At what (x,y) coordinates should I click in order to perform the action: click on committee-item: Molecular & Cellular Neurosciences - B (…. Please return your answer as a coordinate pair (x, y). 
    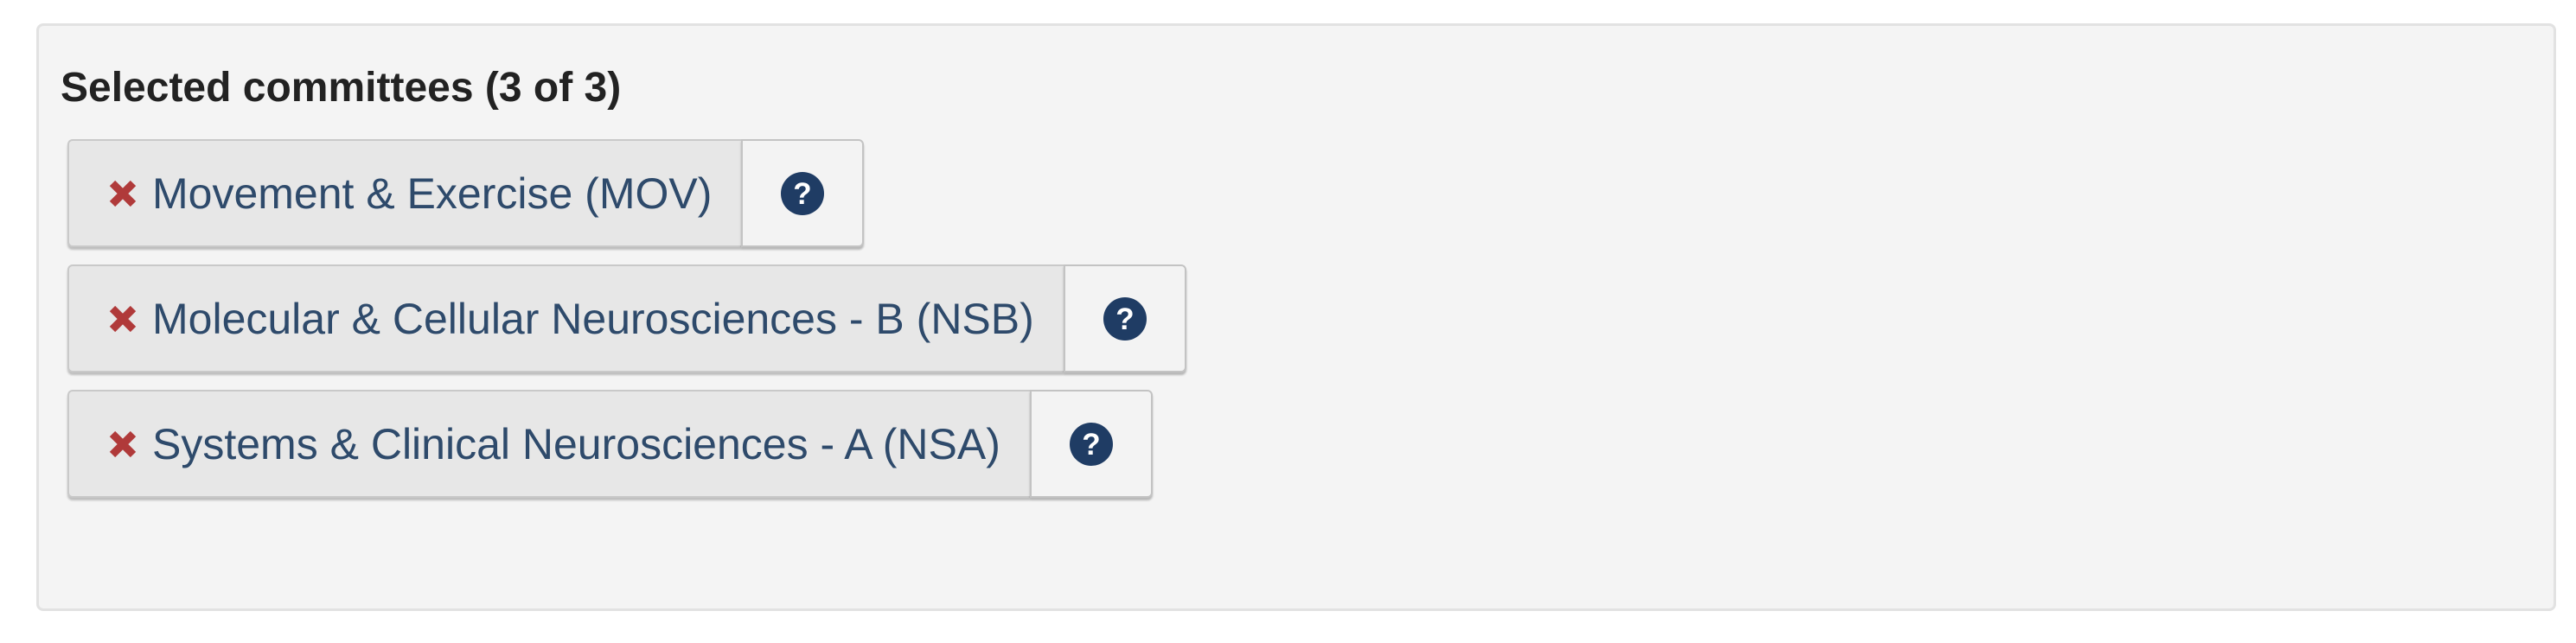
    Looking at the image, I should click on (627, 318).